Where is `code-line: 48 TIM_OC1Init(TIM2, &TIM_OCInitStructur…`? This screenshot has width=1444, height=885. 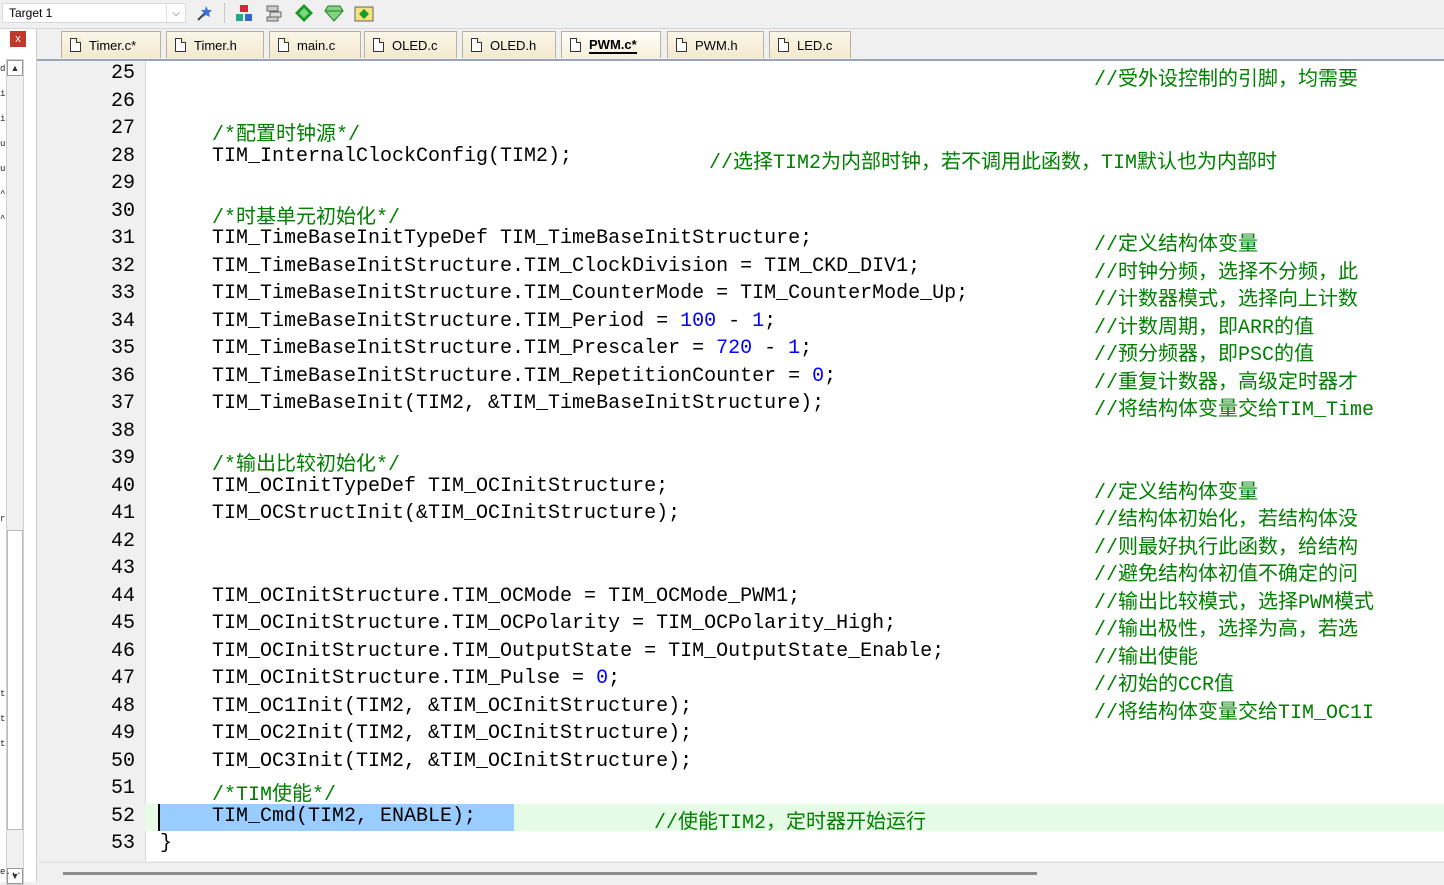
code-line: 48 TIM_OC1Init(TIM2, &TIM_OCInitStructur… is located at coordinates (741, 709).